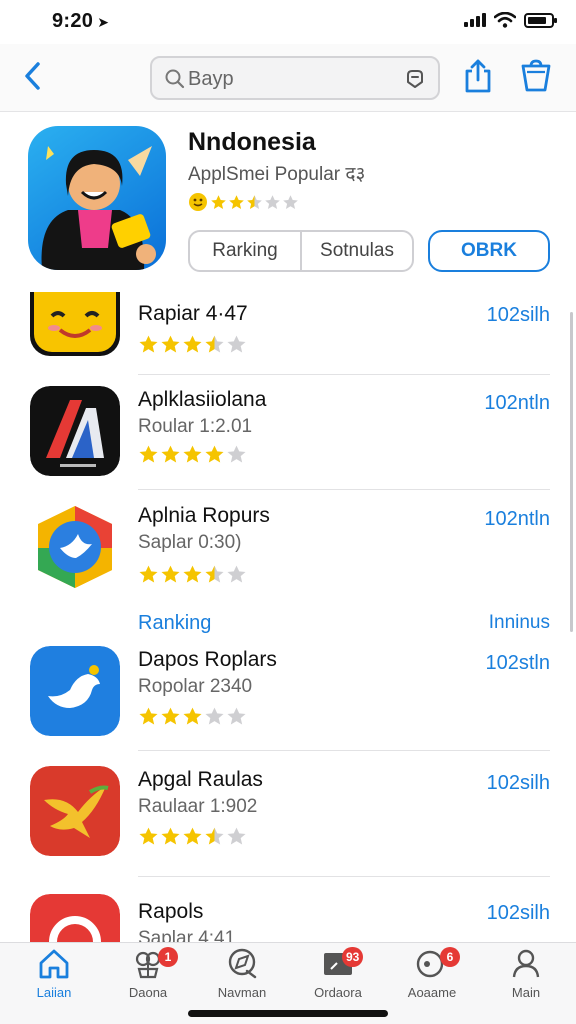  What do you see at coordinates (288, 332) in the screenshot?
I see `list-item: Rapiar 4·47 102silh` at bounding box center [288, 332].